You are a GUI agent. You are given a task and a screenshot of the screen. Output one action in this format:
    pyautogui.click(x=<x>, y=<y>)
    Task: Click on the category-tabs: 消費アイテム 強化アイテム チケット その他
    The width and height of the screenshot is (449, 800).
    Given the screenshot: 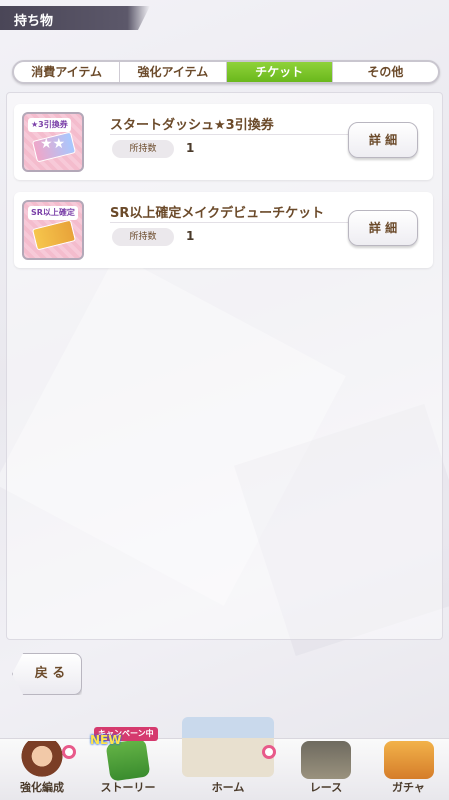 What is the action you would take?
    pyautogui.click(x=226, y=72)
    